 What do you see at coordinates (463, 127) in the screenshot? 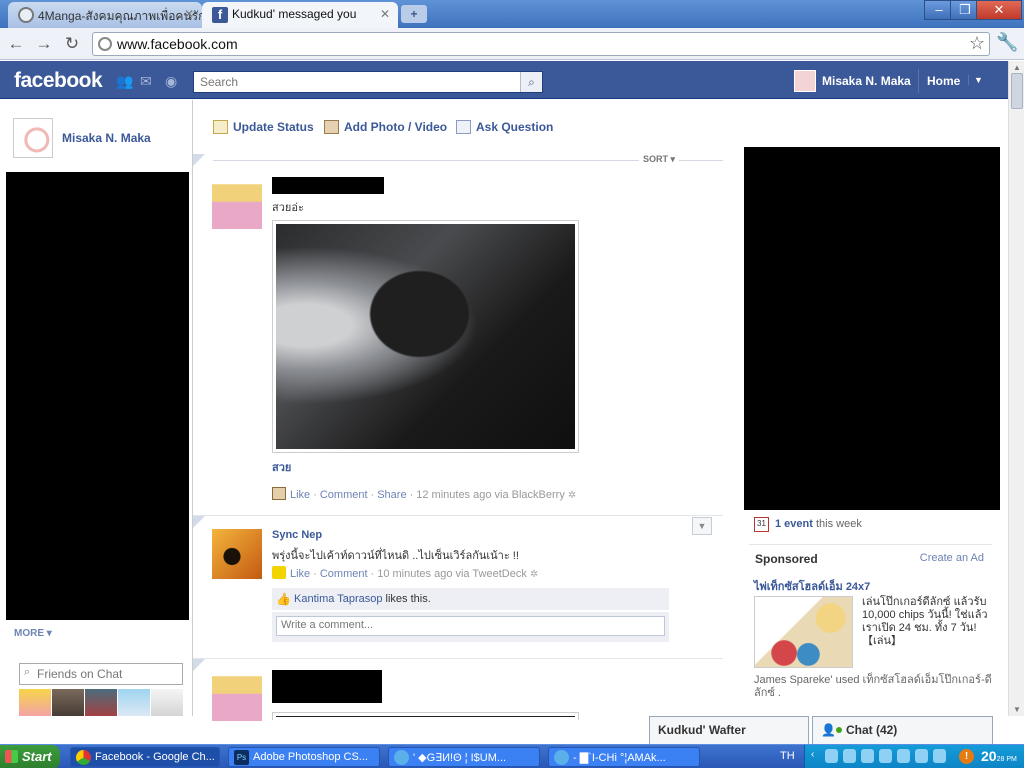
I see `question-icon` at bounding box center [463, 127].